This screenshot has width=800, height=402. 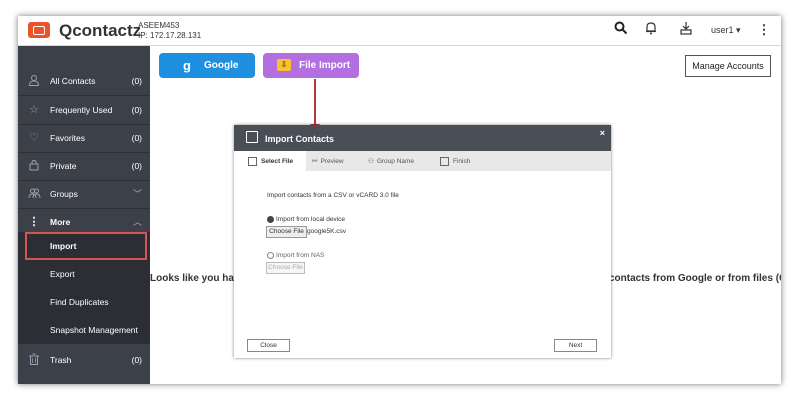 I want to click on sidebar-subitem-label: Export, so click(x=62, y=274).